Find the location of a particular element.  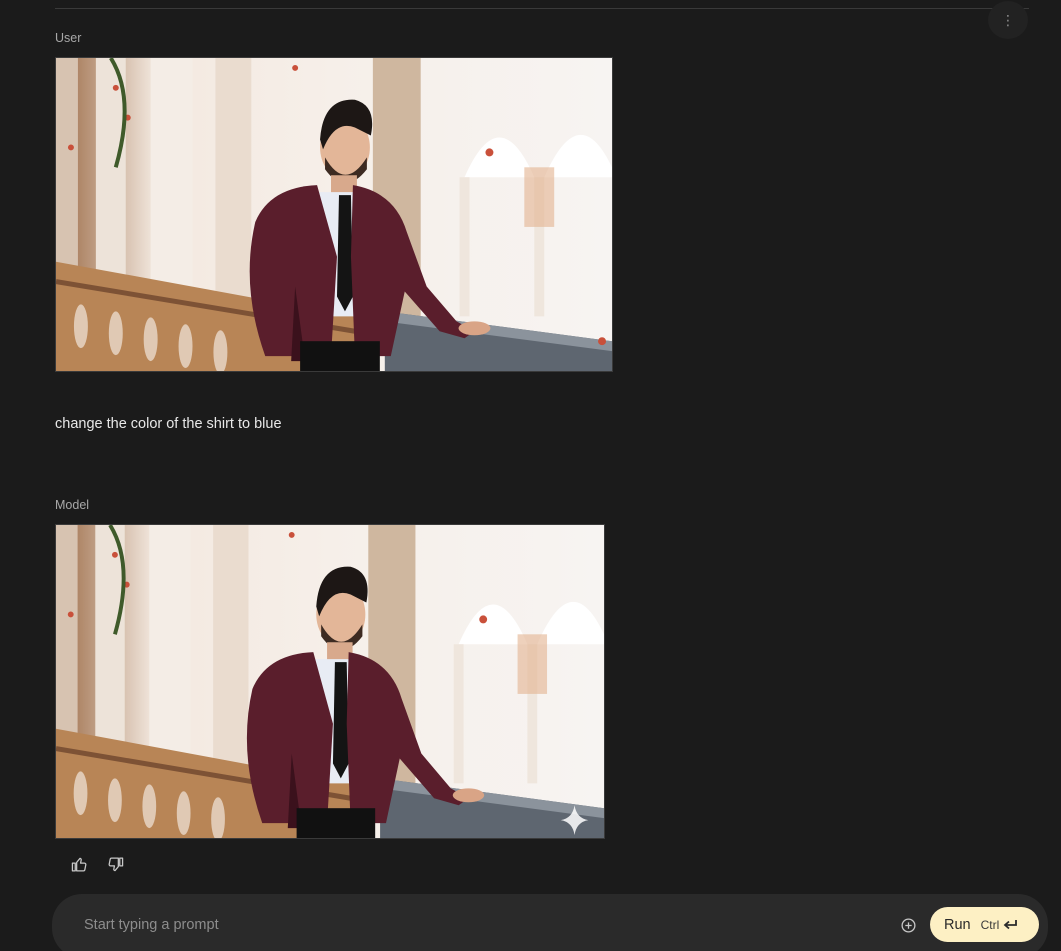

more-vert-icon: ⋮ is located at coordinates (1008, 20).